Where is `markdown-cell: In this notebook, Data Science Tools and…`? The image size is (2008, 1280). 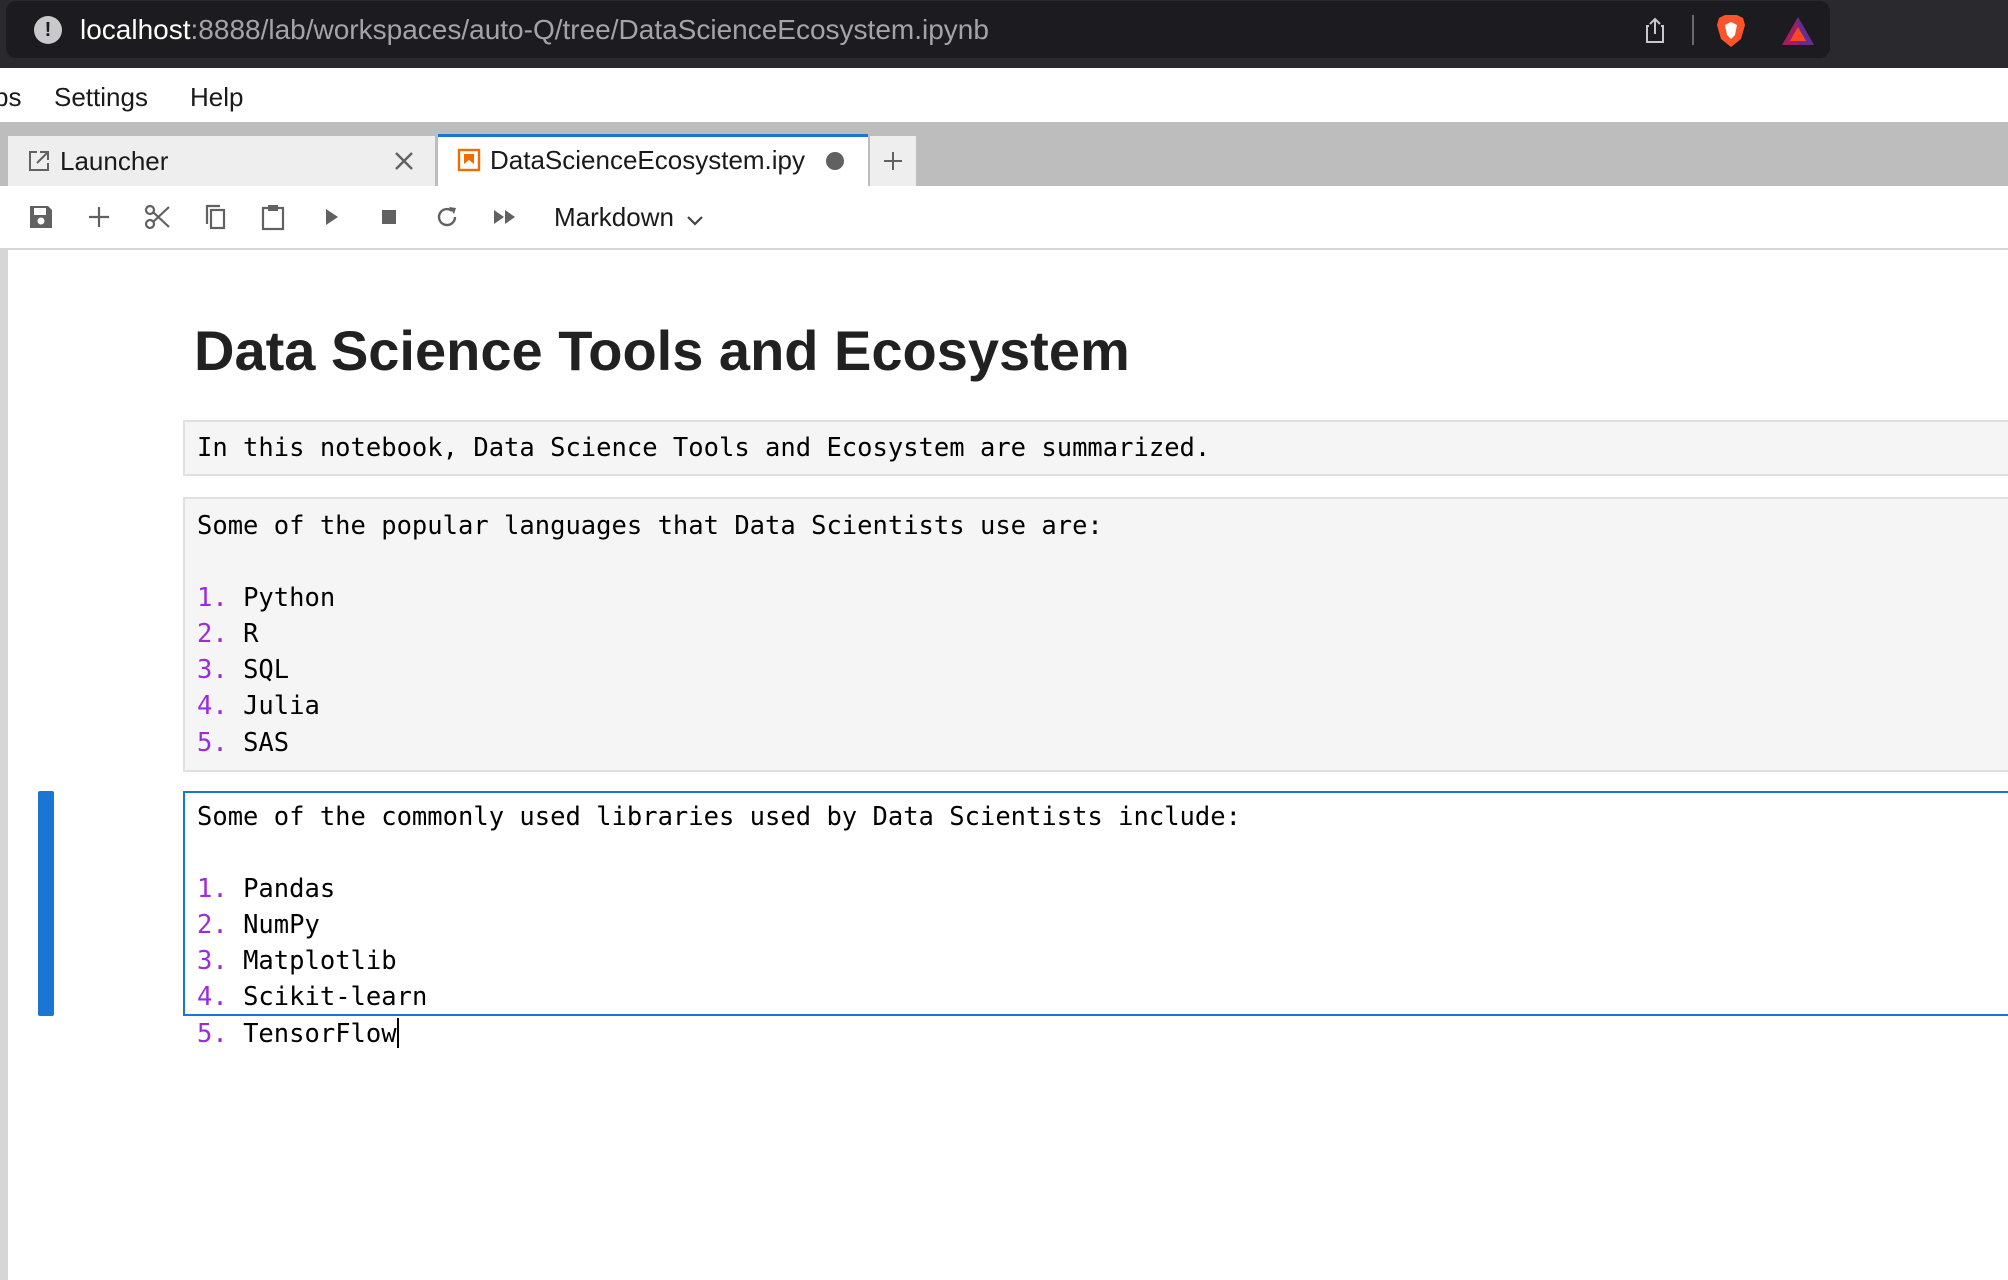
markdown-cell: In this notebook, Data Science Tools and… is located at coordinates (1095, 448).